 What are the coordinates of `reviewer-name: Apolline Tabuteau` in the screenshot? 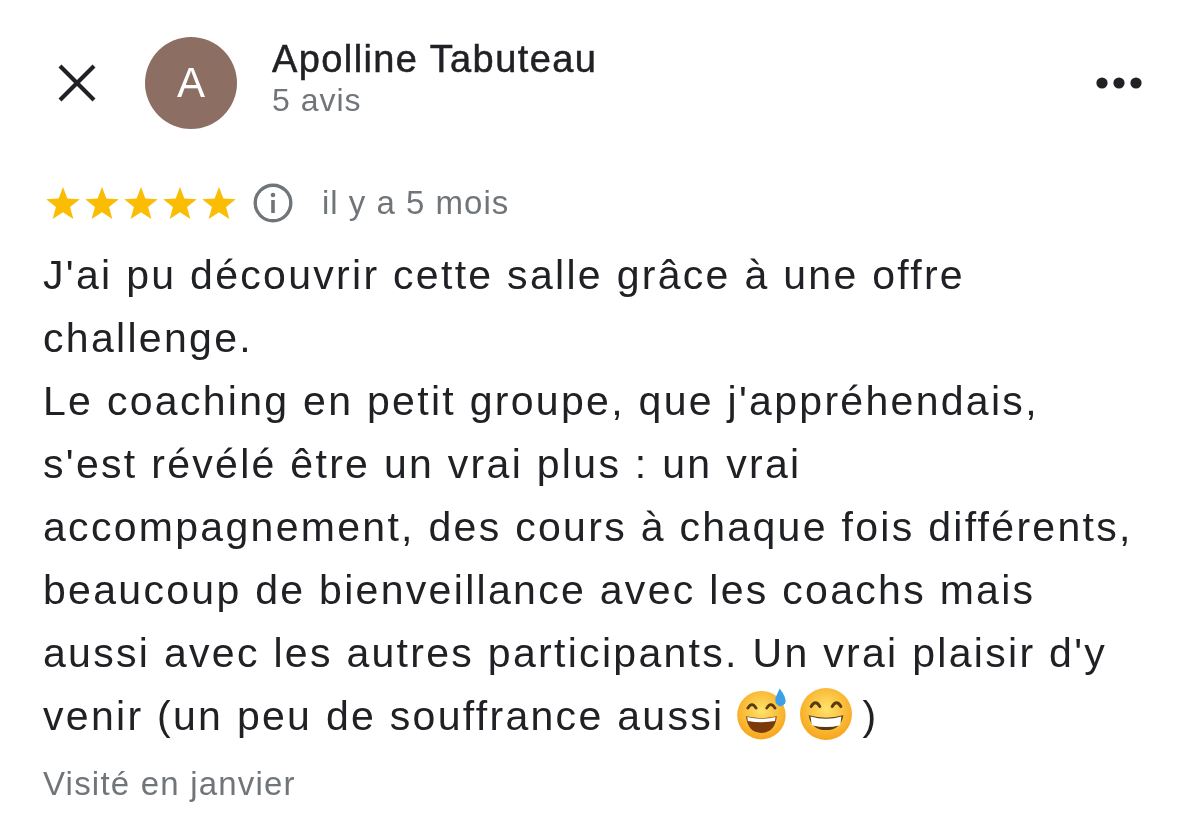 It's located at (435, 59).